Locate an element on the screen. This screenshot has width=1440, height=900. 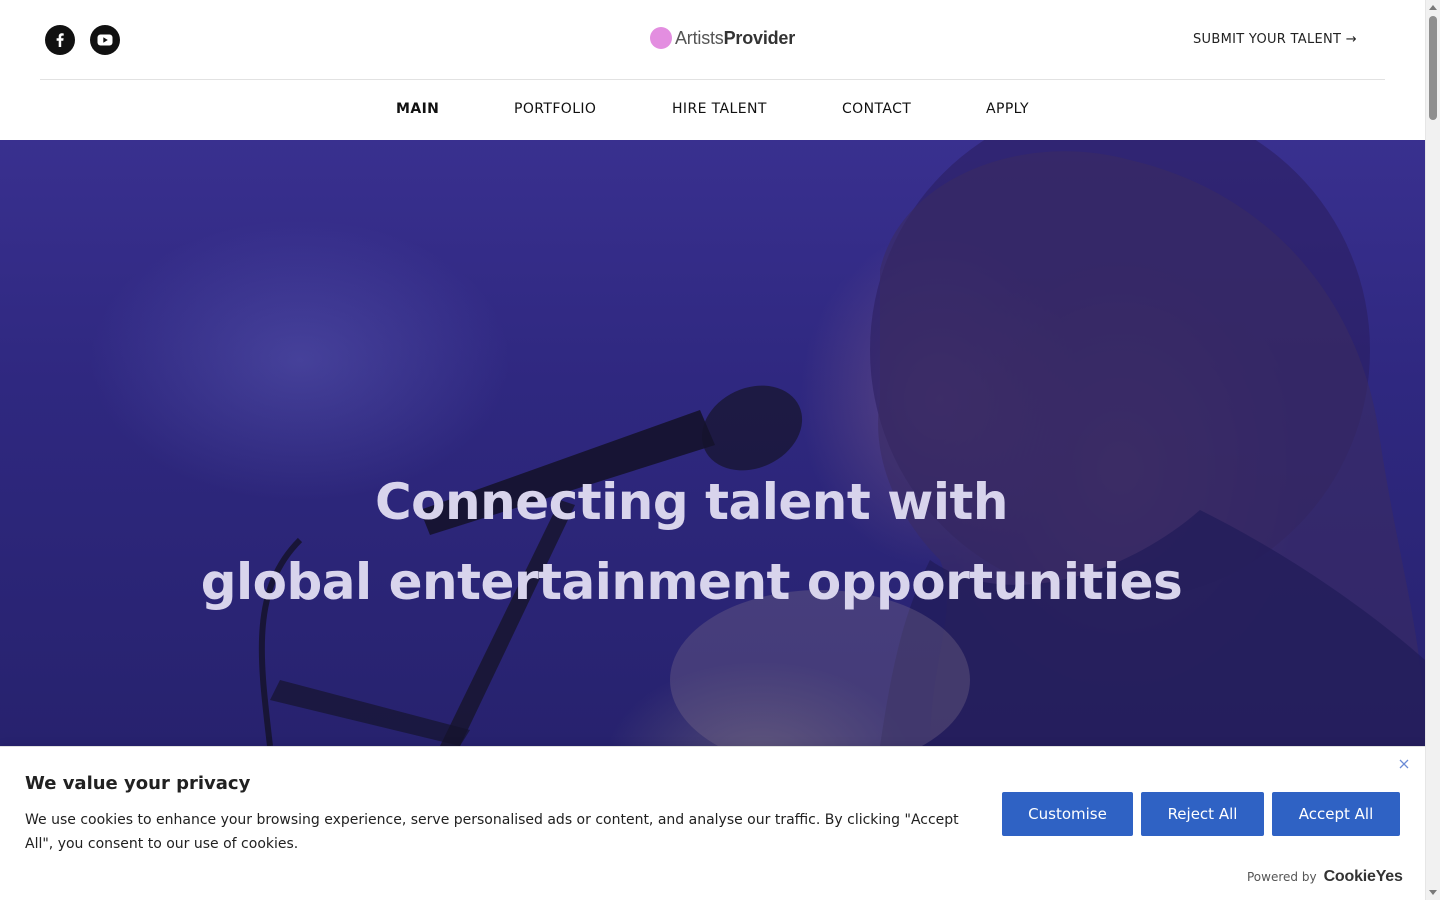
logo-text-provider: Provider is located at coordinates (759, 37).